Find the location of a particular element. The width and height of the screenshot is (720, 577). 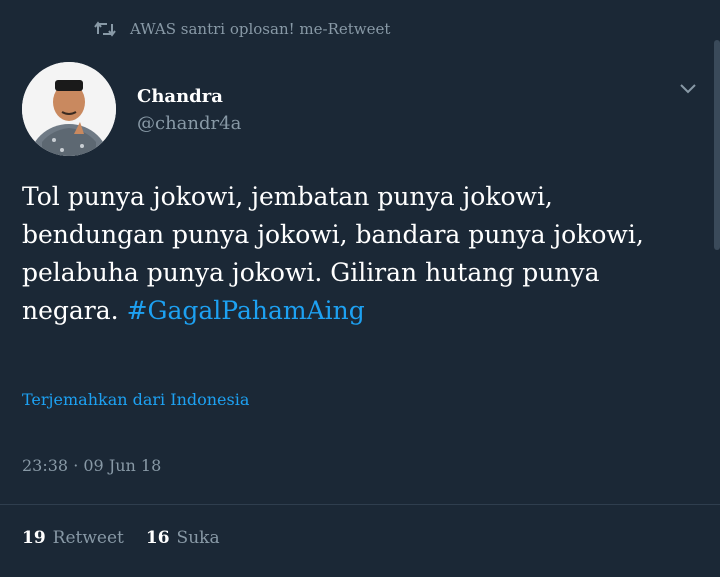

scrollbar is located at coordinates (717, 145).